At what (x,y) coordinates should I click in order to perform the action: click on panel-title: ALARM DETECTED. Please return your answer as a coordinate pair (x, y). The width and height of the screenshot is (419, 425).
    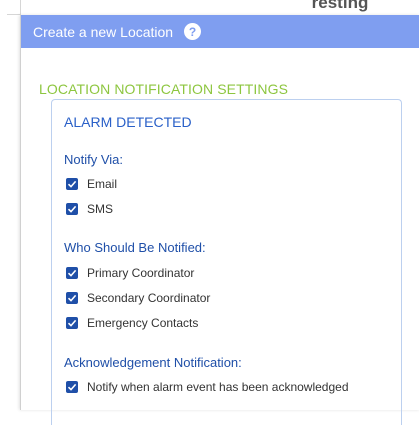
    Looking at the image, I should click on (128, 122).